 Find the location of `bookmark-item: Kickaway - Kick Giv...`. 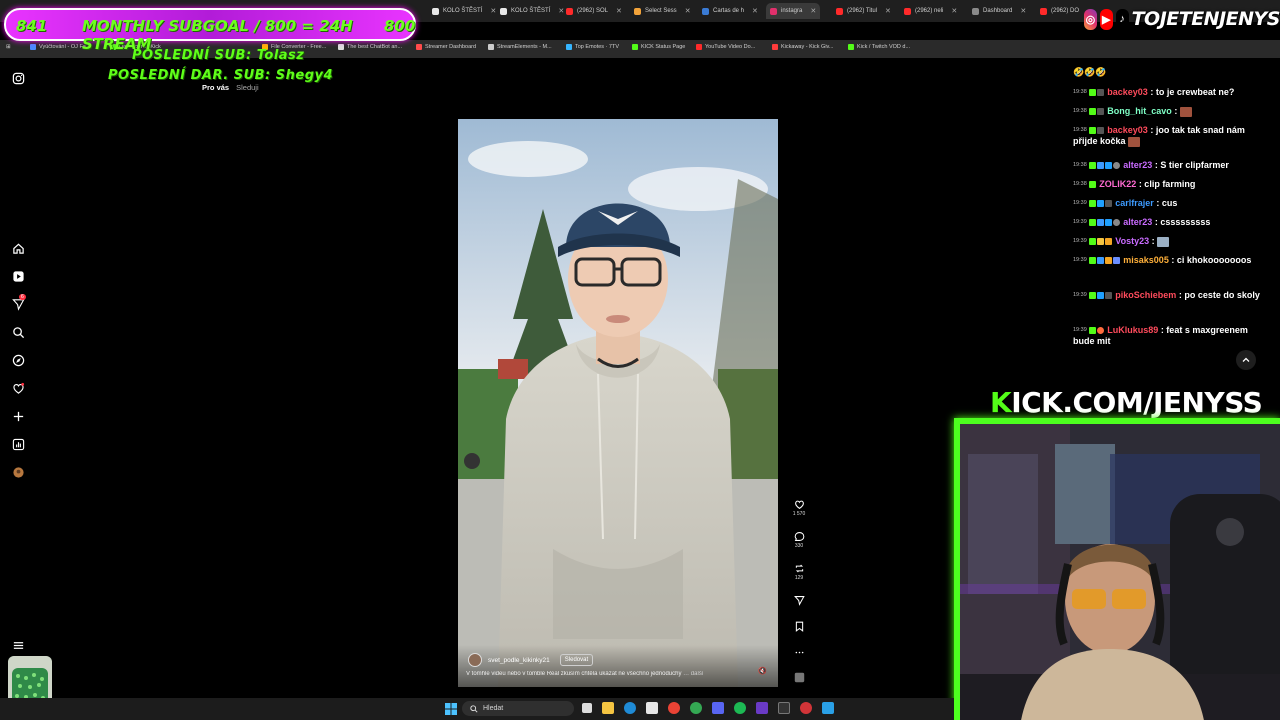

bookmark-item: Kickaway - Kick Giv... is located at coordinates (802, 47).